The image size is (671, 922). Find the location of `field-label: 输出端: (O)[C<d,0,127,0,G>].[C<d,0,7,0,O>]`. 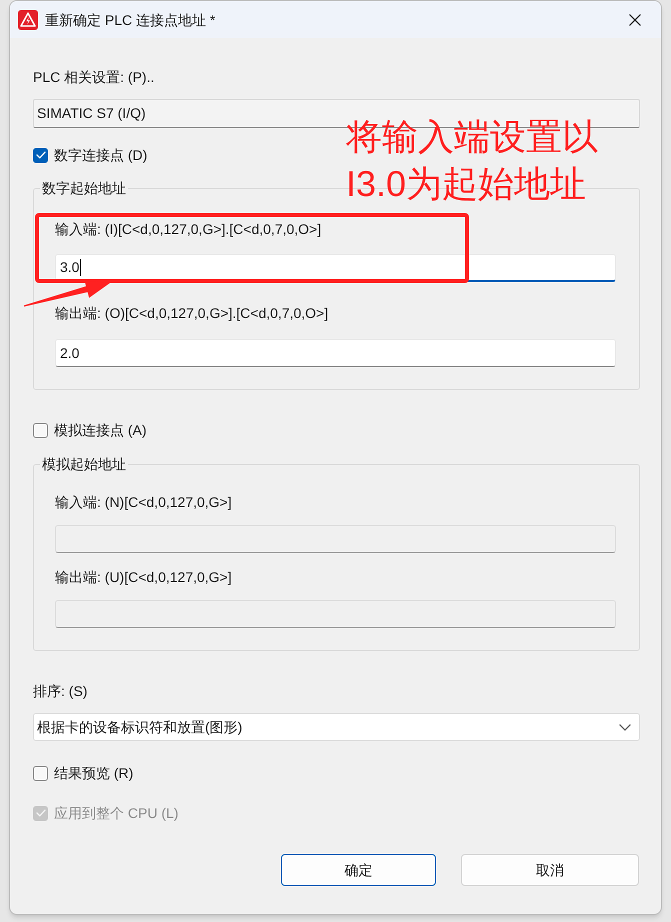

field-label: 输出端: (O)[C<d,0,127,0,G>].[C<d,0,7,0,O>] is located at coordinates (192, 313).